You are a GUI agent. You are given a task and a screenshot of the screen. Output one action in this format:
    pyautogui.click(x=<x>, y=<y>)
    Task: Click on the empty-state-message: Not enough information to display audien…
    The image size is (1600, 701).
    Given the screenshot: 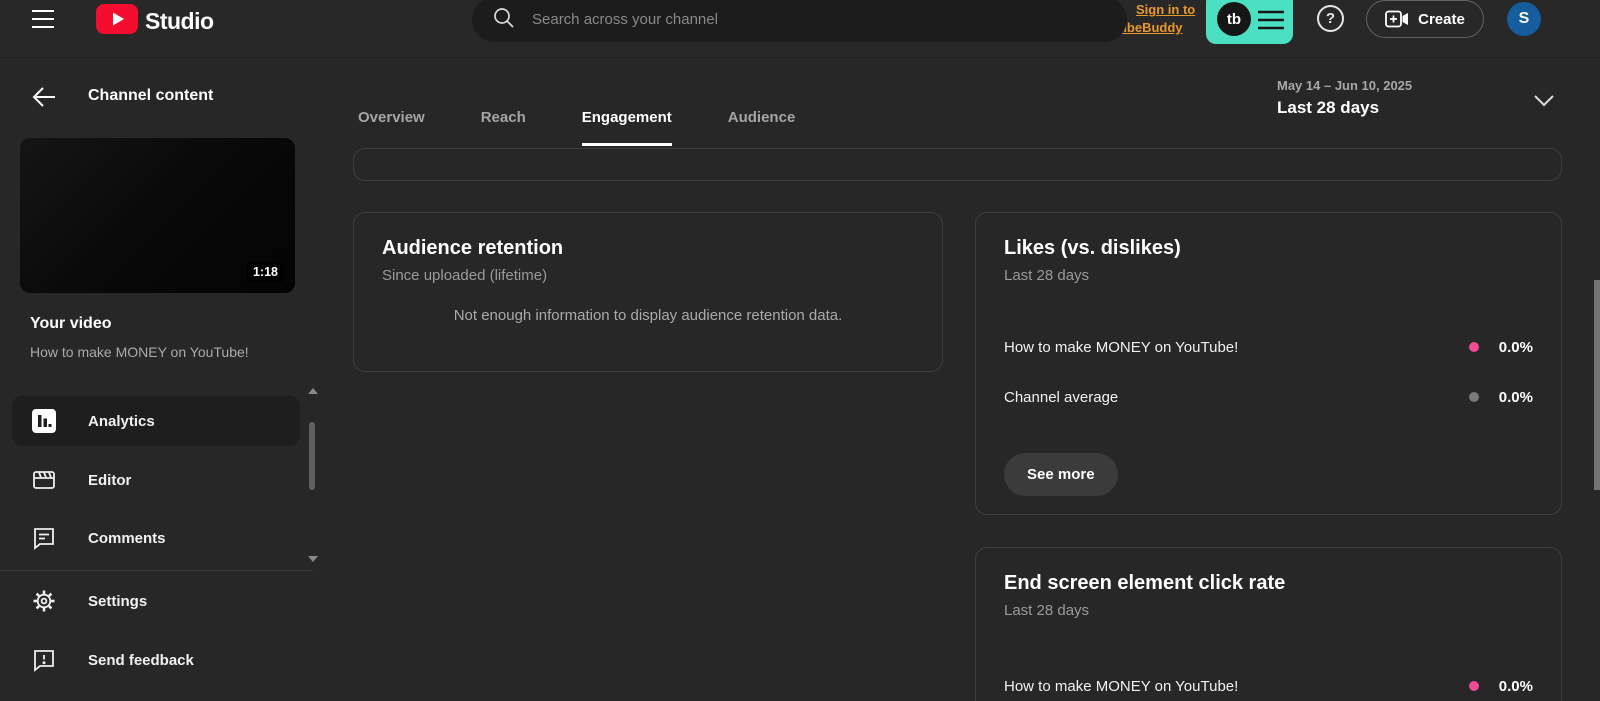 What is the action you would take?
    pyautogui.click(x=648, y=315)
    